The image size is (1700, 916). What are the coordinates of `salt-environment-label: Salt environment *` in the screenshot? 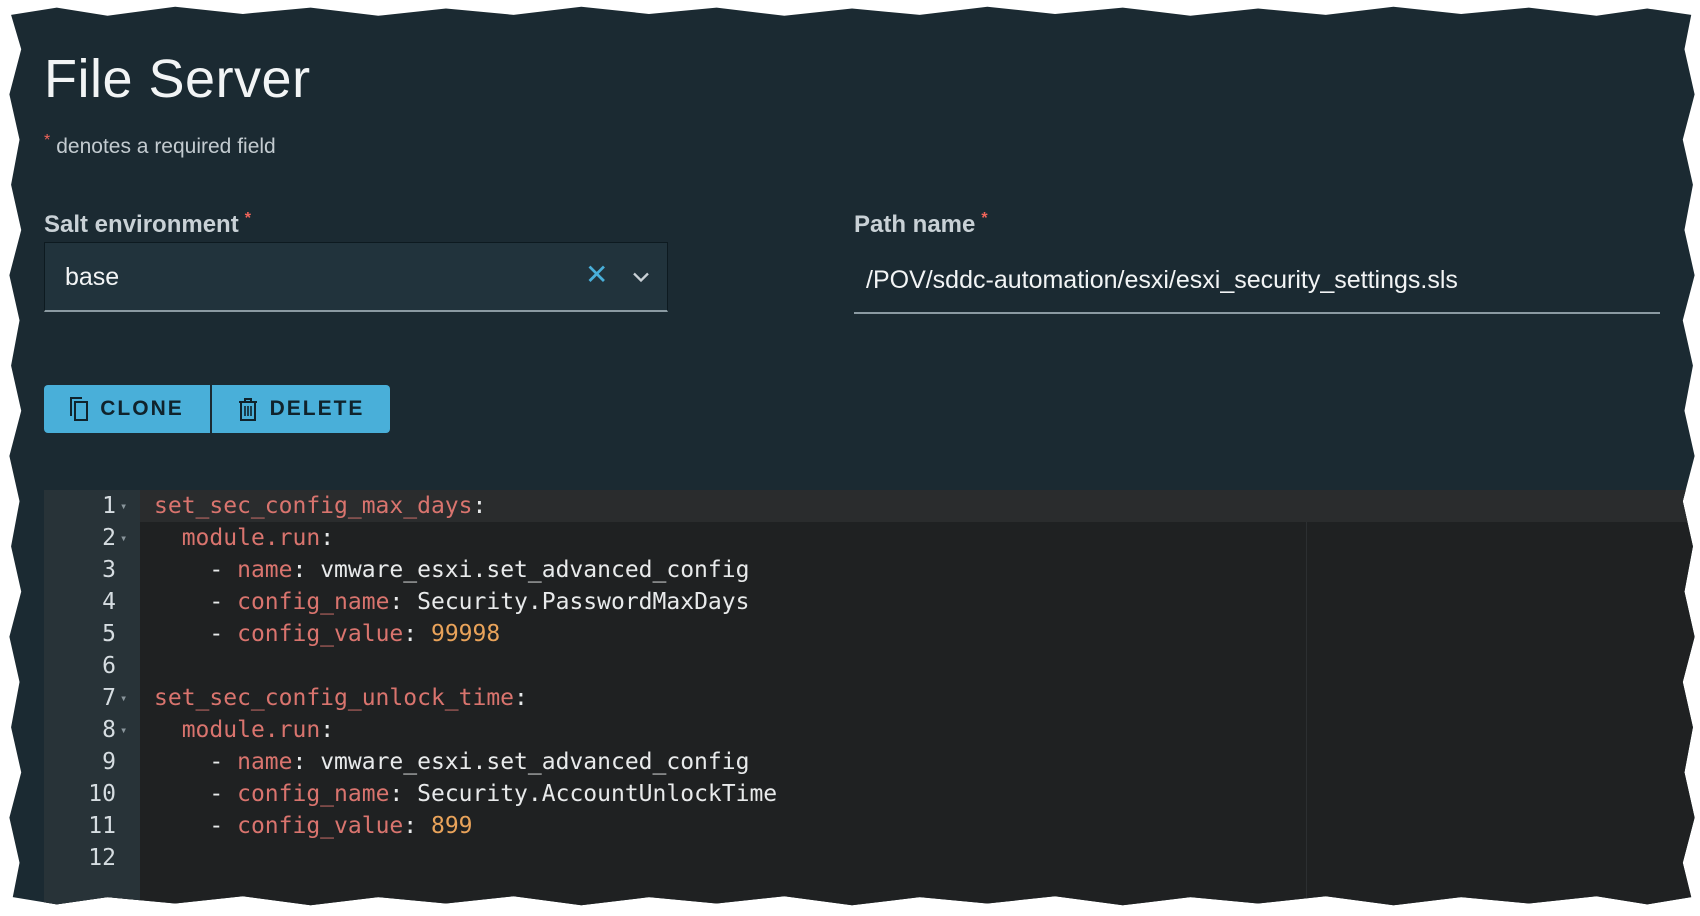 It's located at (147, 224).